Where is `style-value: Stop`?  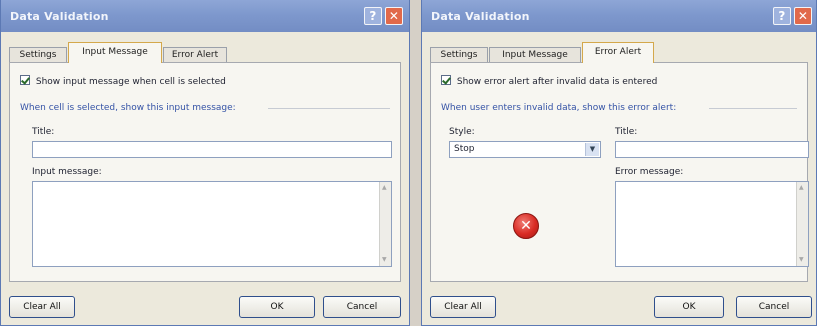
style-value: Stop is located at coordinates (464, 149).